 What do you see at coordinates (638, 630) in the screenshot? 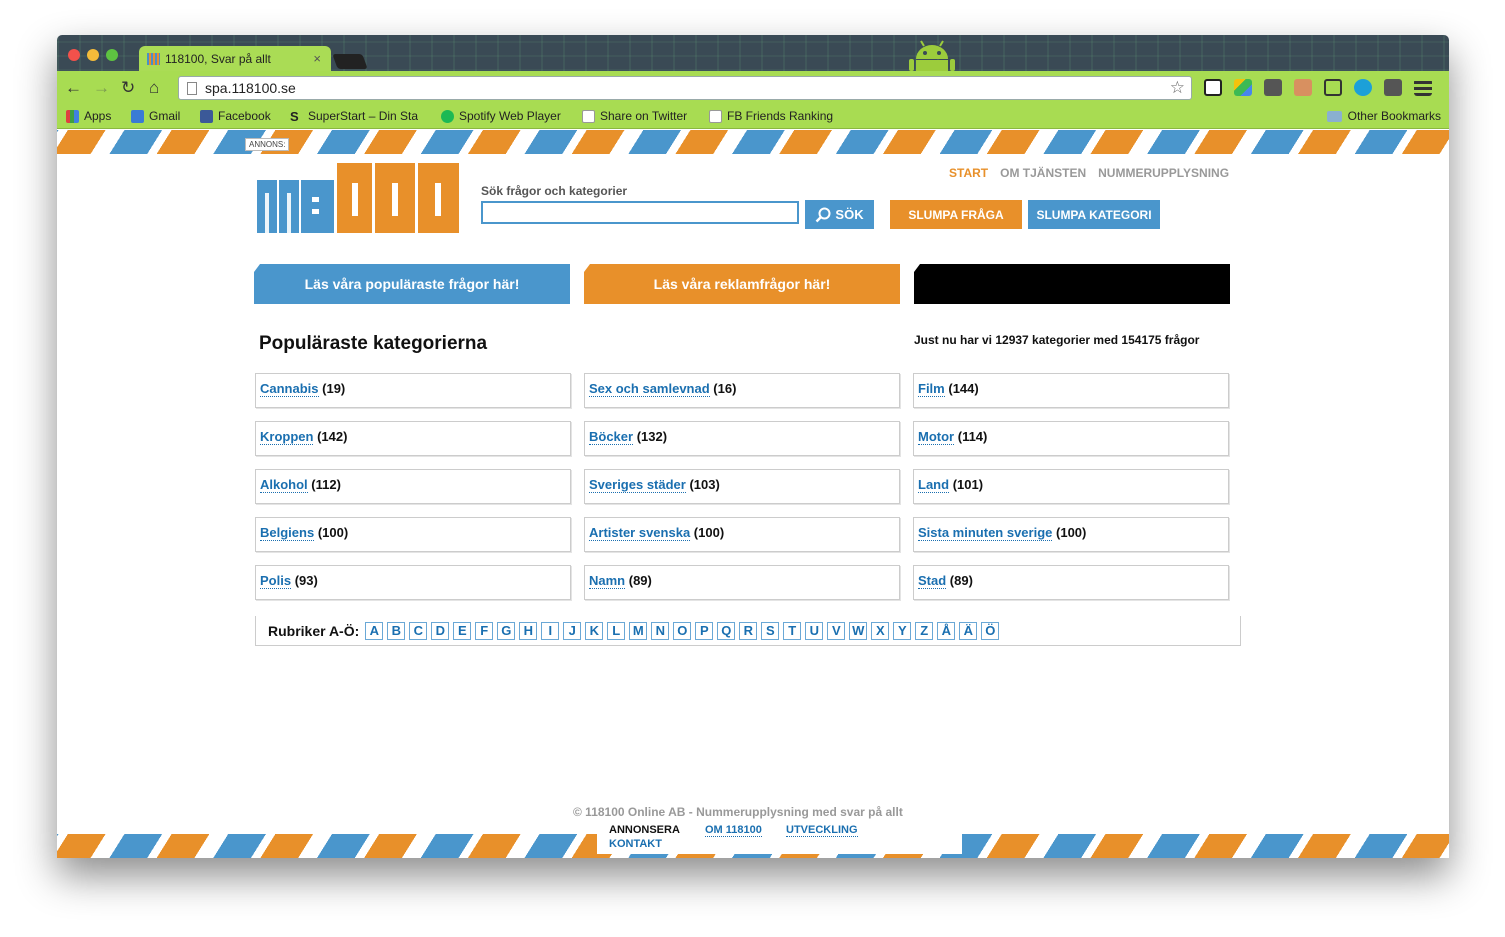
I see `letter-link: M` at bounding box center [638, 630].